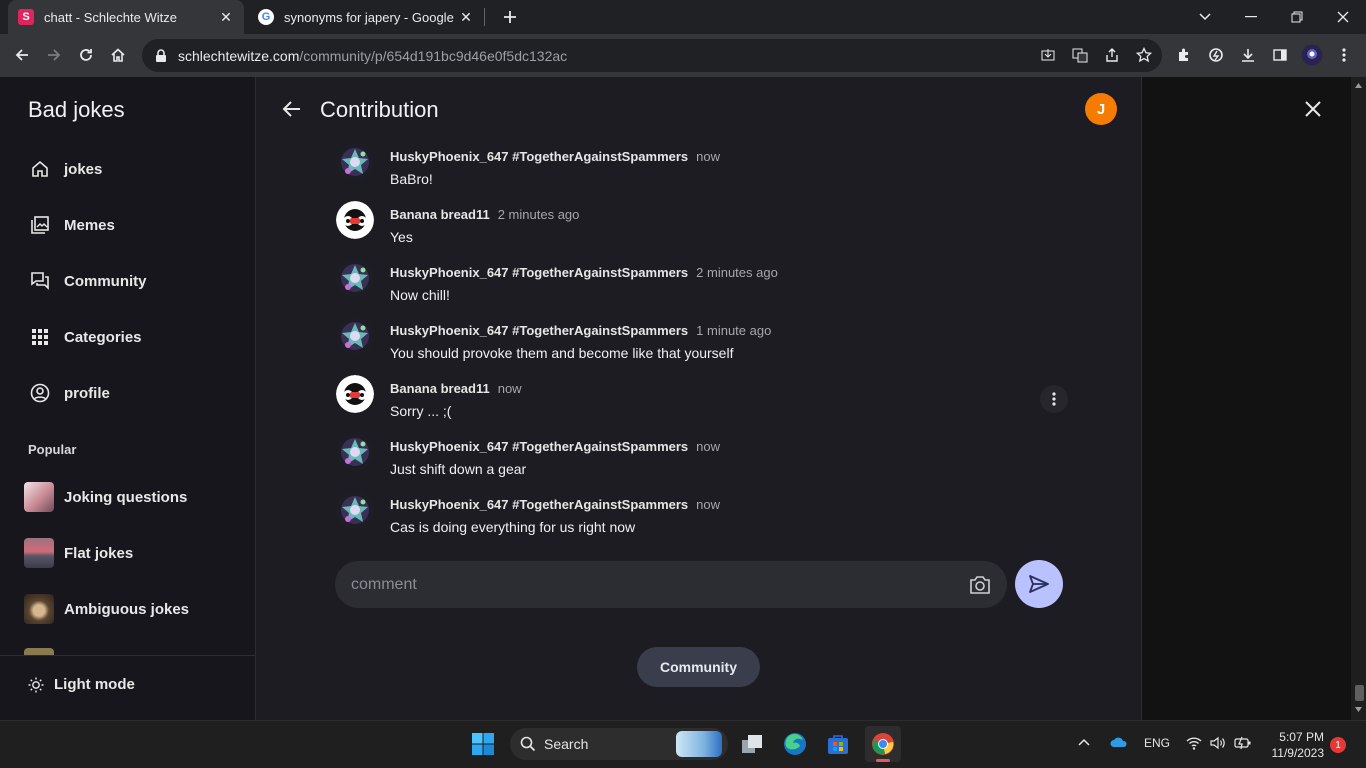  I want to click on comment-text: Cas is doing everything for us right now, so click(513, 527).